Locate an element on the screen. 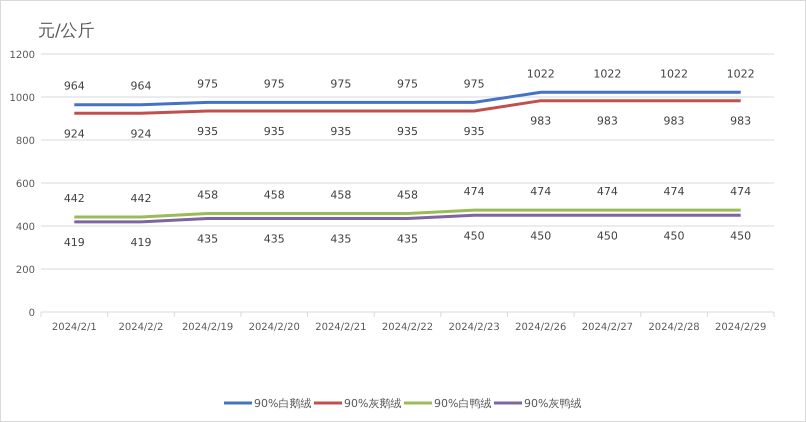  x-tick-label: 2024/2/22 is located at coordinates (408, 327).